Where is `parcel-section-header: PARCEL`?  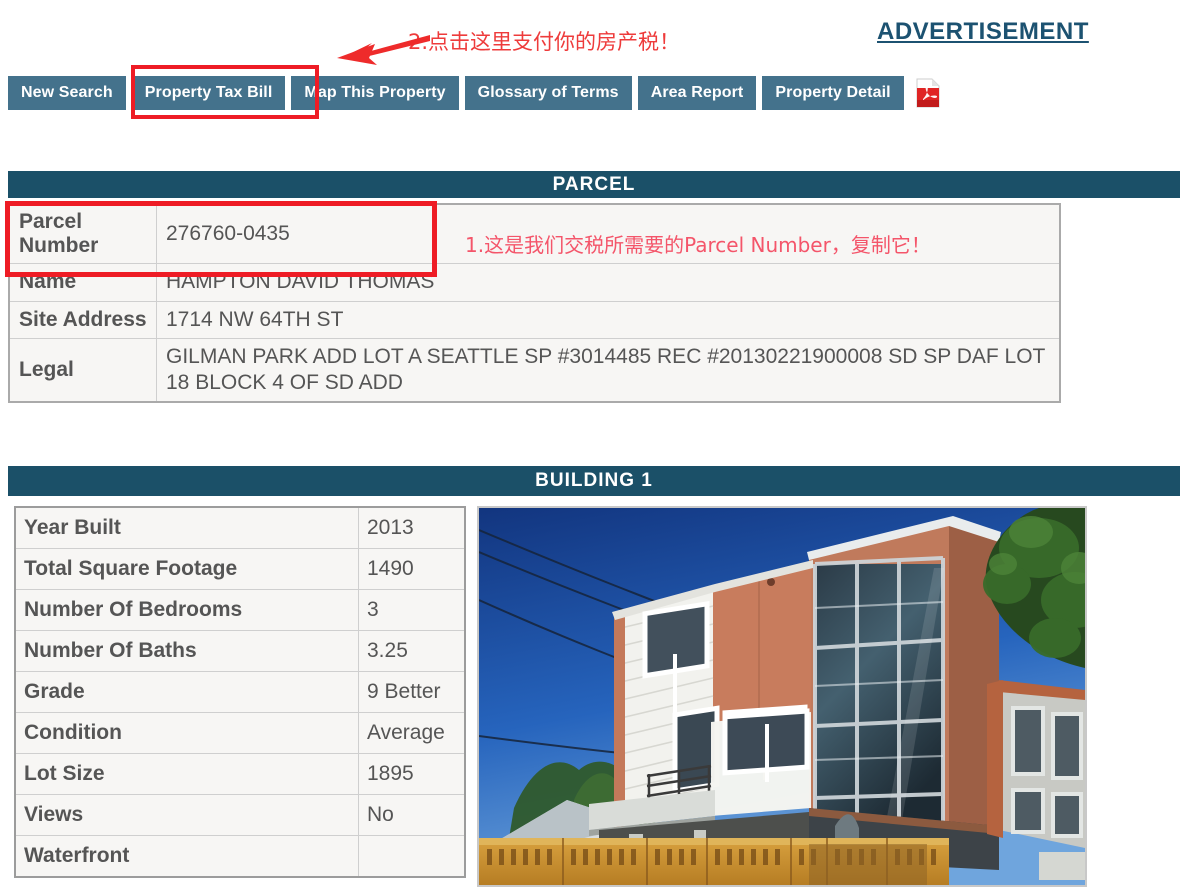 parcel-section-header: PARCEL is located at coordinates (594, 184).